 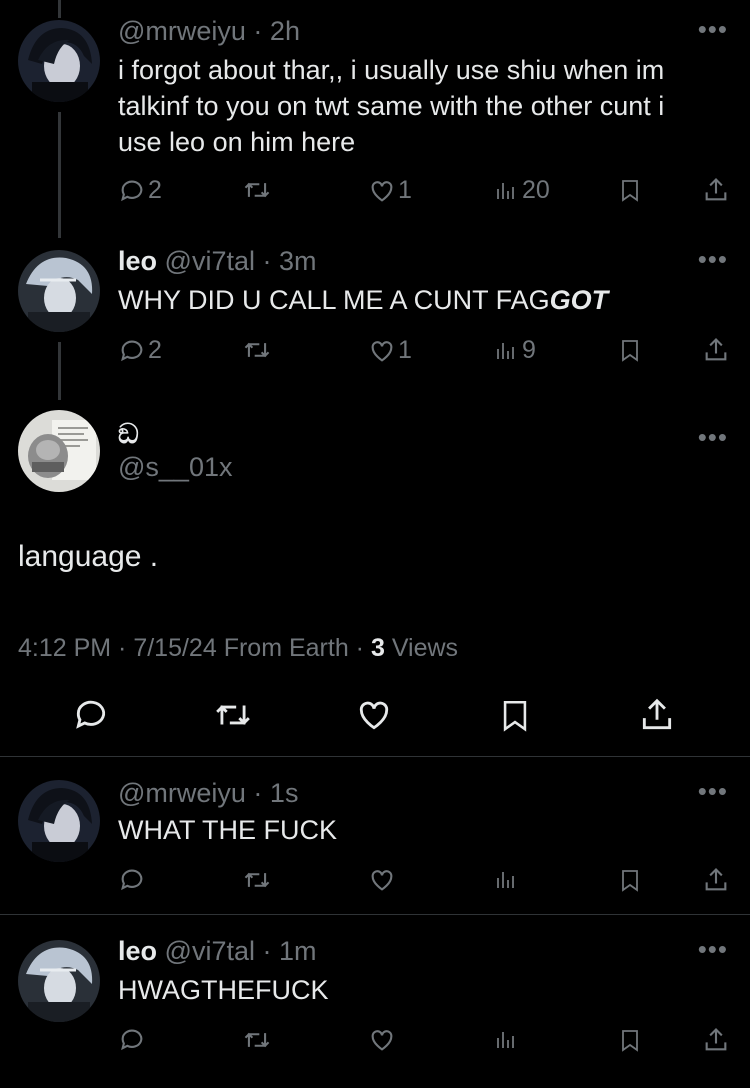 I want to click on author-name: ඞ, so click(x=128, y=434).